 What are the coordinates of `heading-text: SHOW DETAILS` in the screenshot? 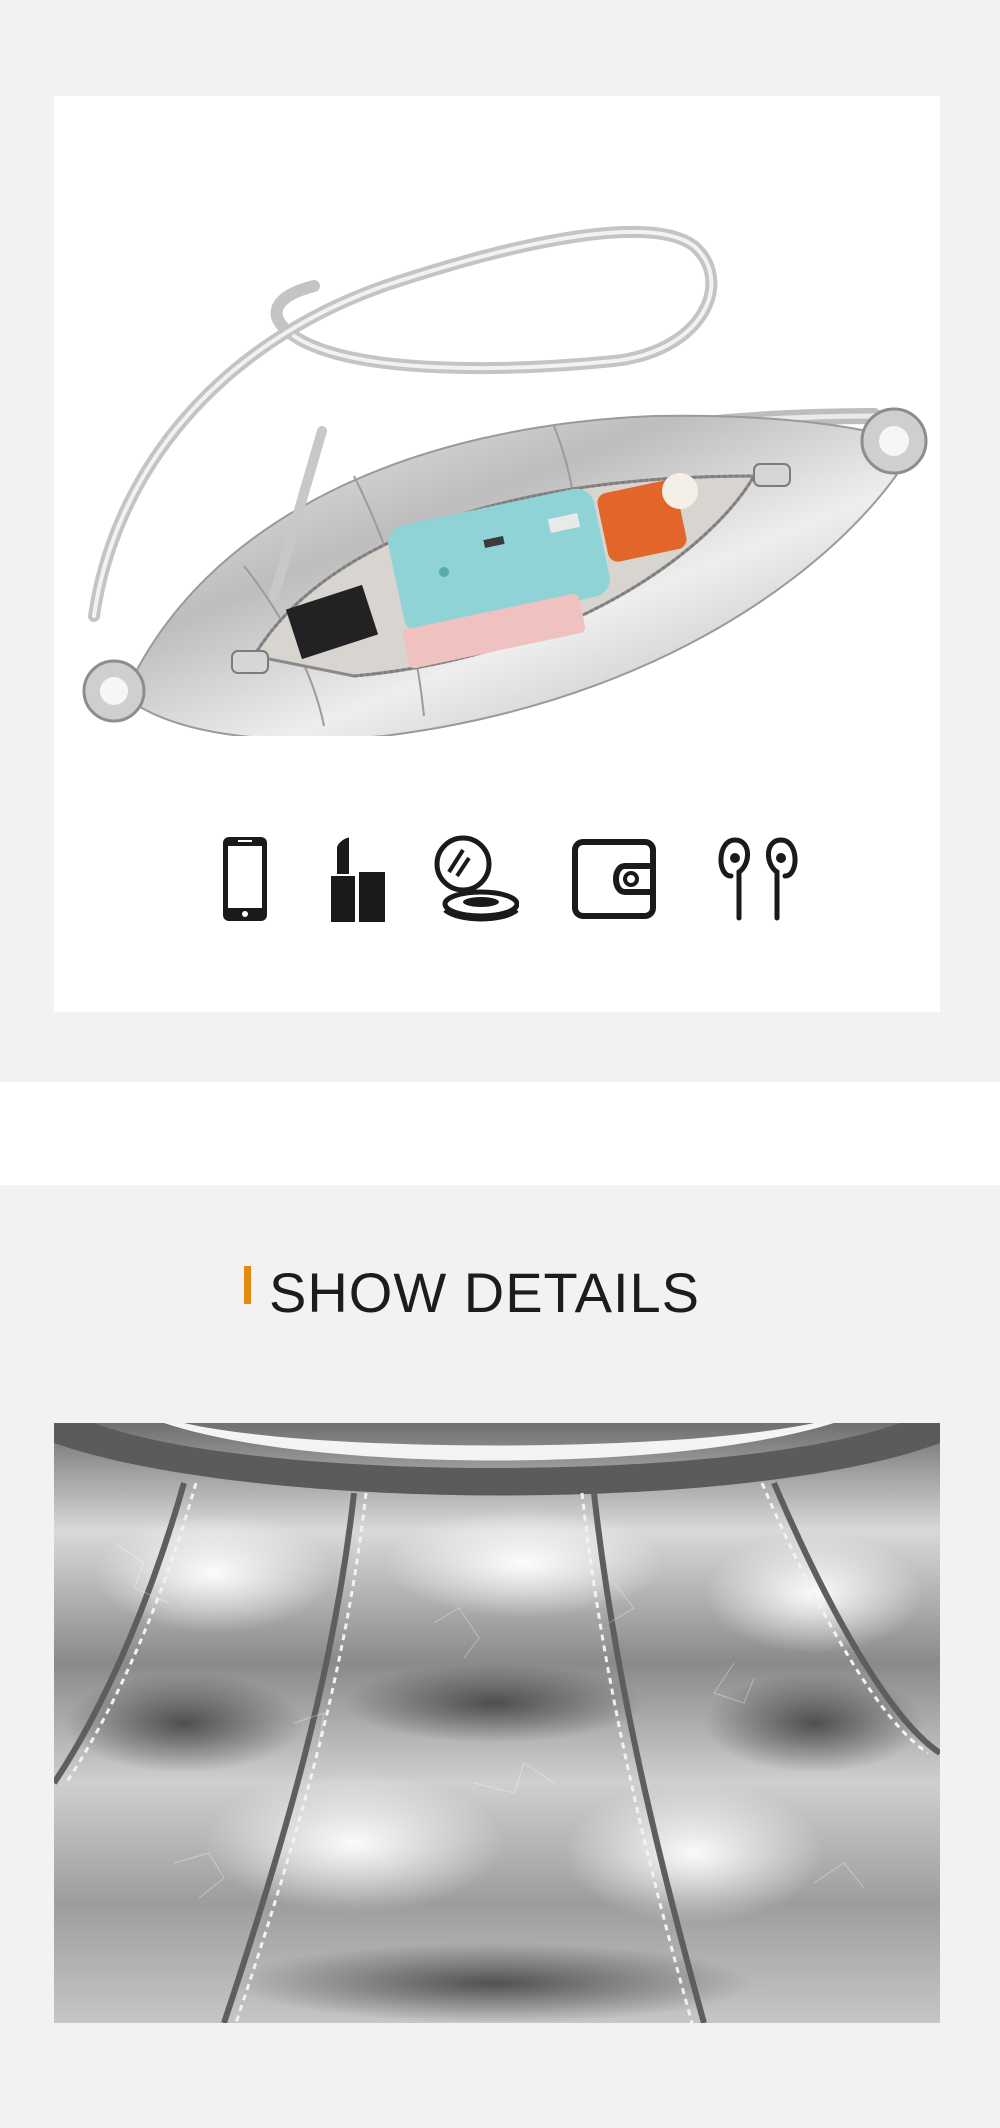 It's located at (485, 1292).